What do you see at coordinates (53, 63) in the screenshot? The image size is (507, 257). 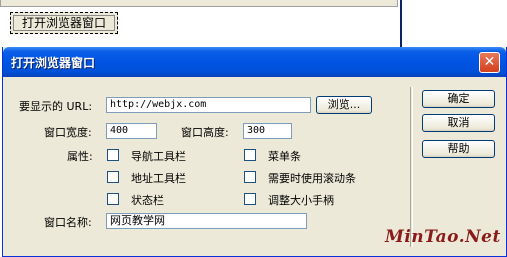 I see `dialog-title: 打开浏览器窗口` at bounding box center [53, 63].